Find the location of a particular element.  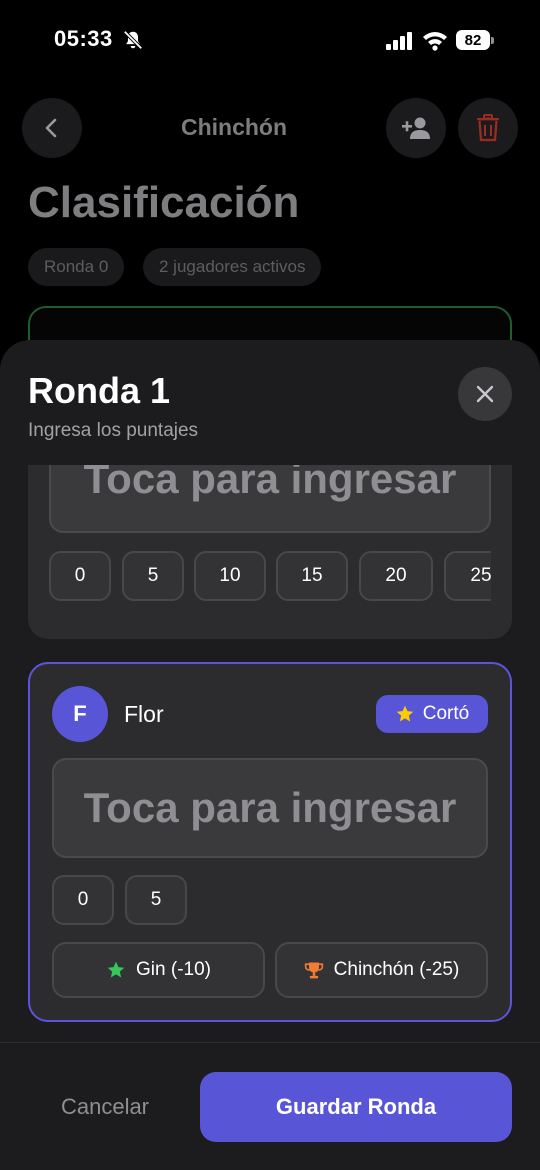

quick-values-row: 0 5 is located at coordinates (270, 900).